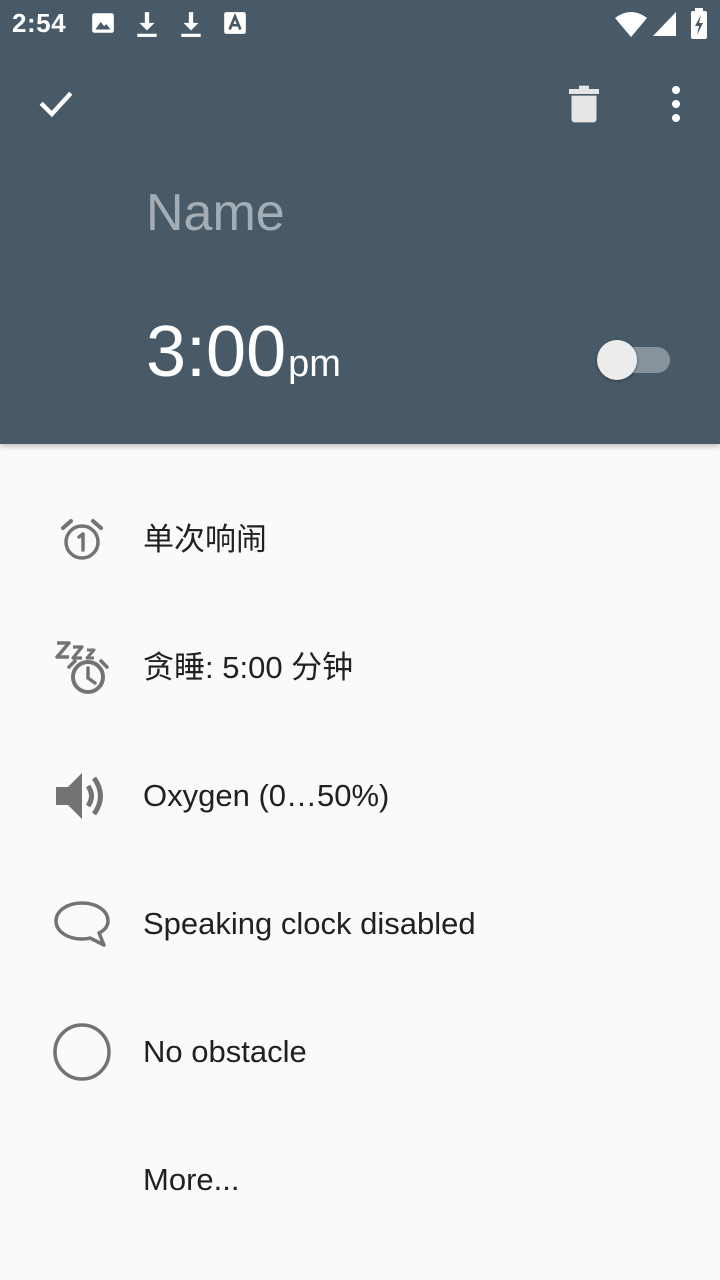 This screenshot has width=720, height=1280. I want to click on list-item-speaking-clock: Speaking clock disabled, so click(360, 924).